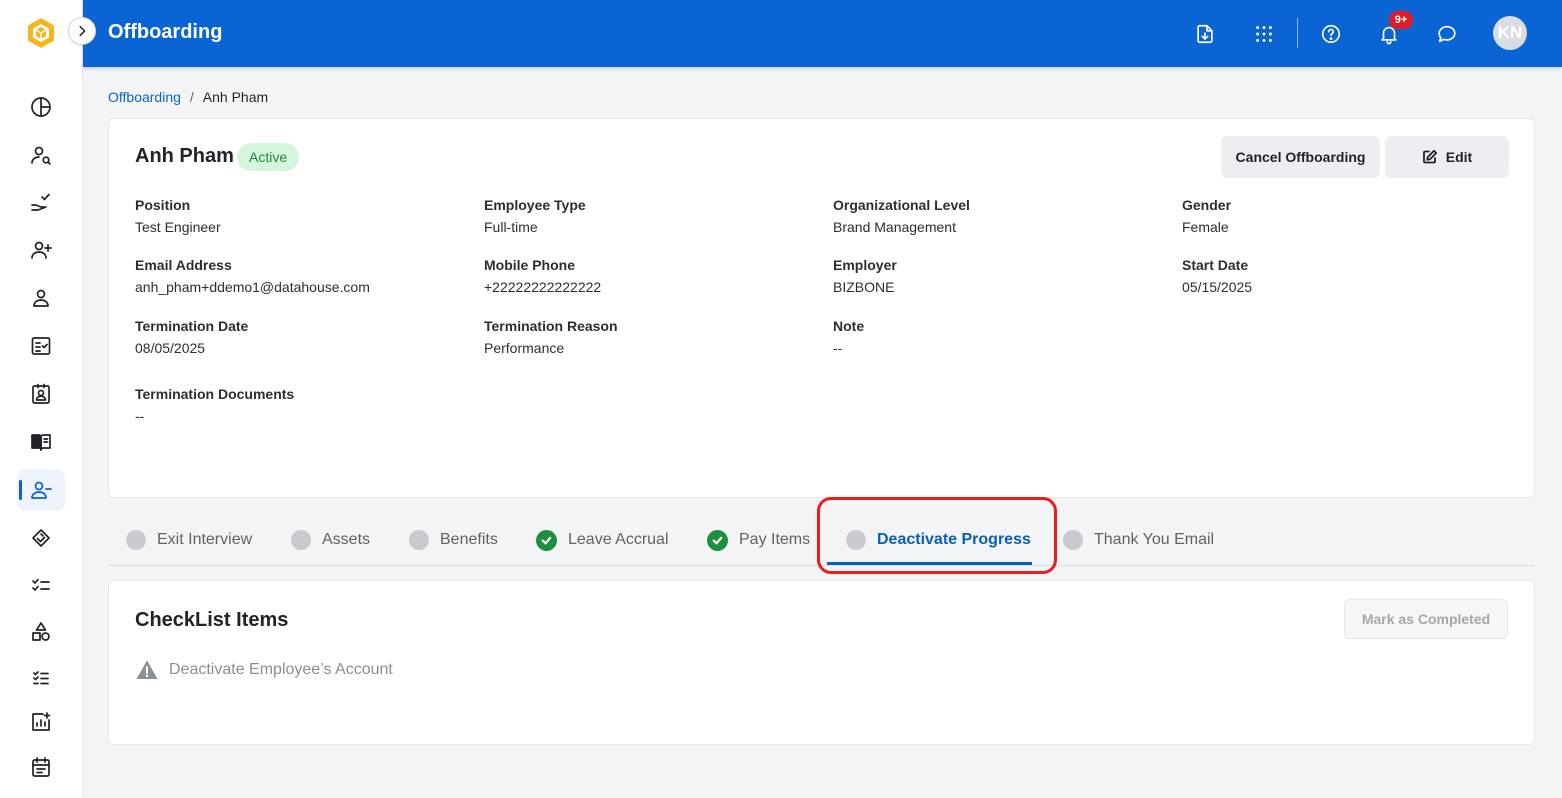 The height and width of the screenshot is (798, 1562). What do you see at coordinates (602, 540) in the screenshot?
I see `tab-leave-accrual: Leave Accrual` at bounding box center [602, 540].